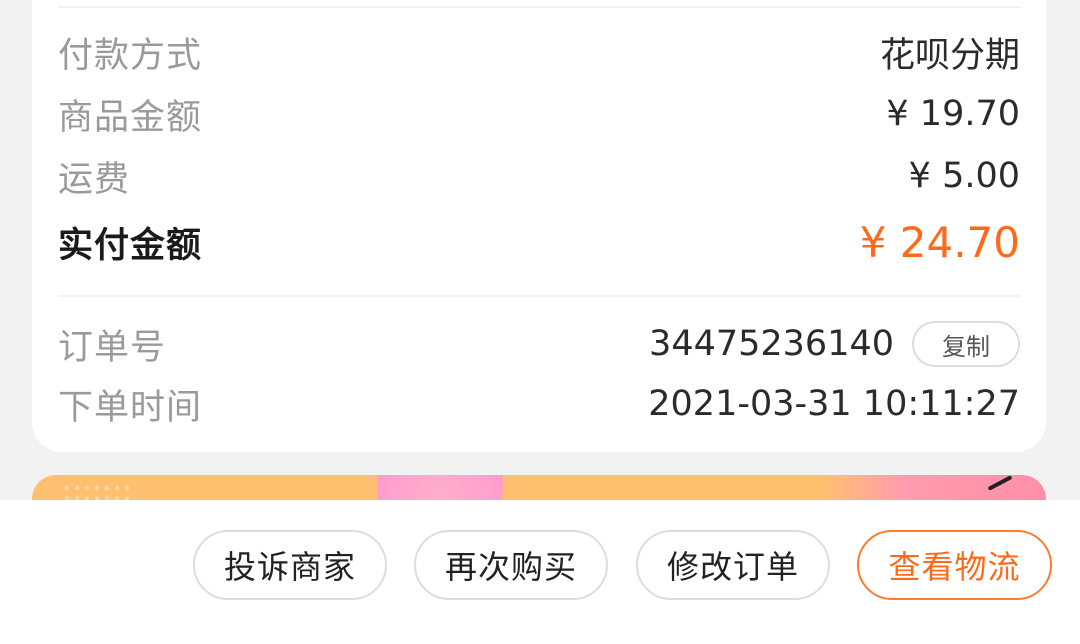  Describe the element at coordinates (130, 55) in the screenshot. I see `payment-method-label: 付款方式` at that location.